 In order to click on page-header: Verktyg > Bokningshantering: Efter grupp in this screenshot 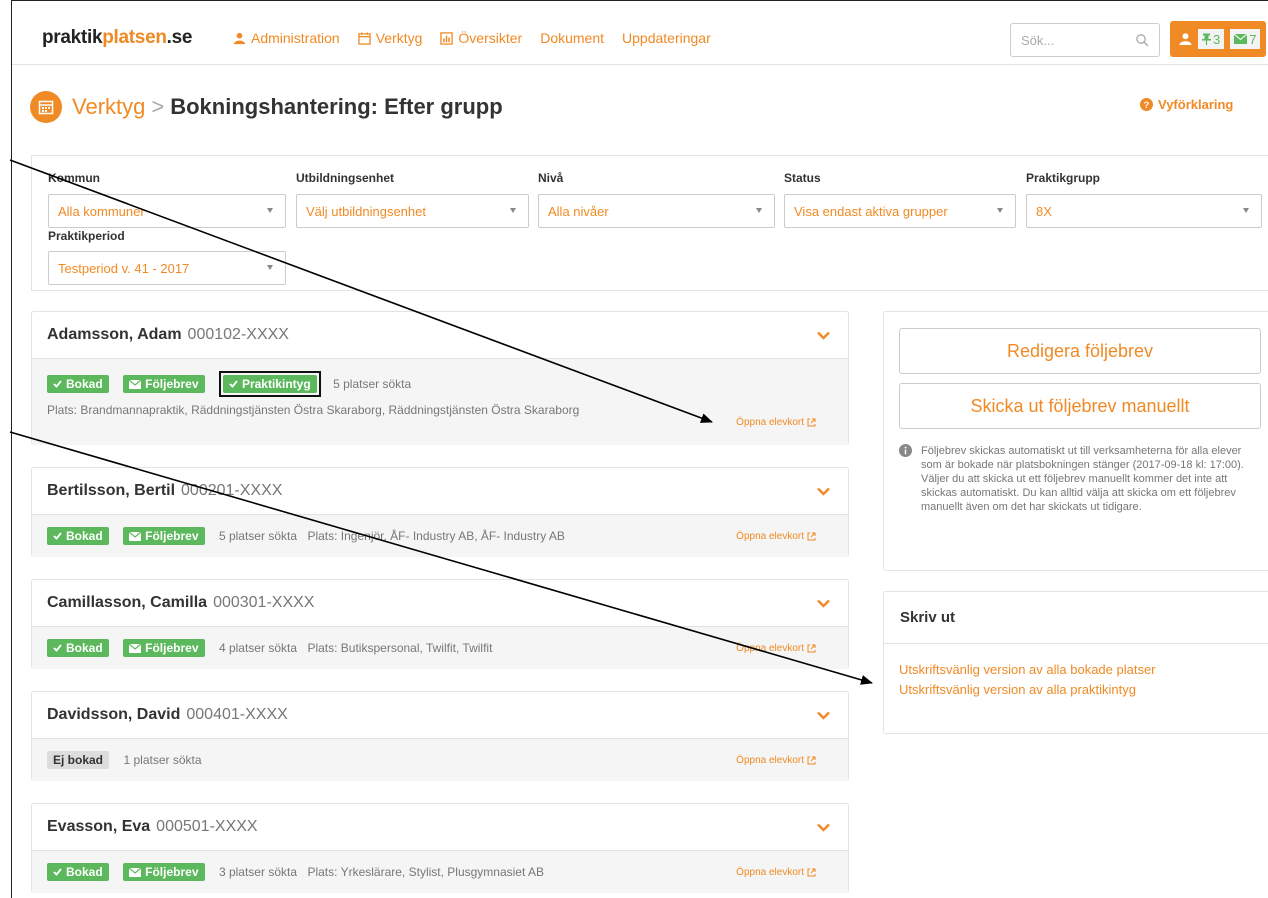, I will do `click(266, 107)`.